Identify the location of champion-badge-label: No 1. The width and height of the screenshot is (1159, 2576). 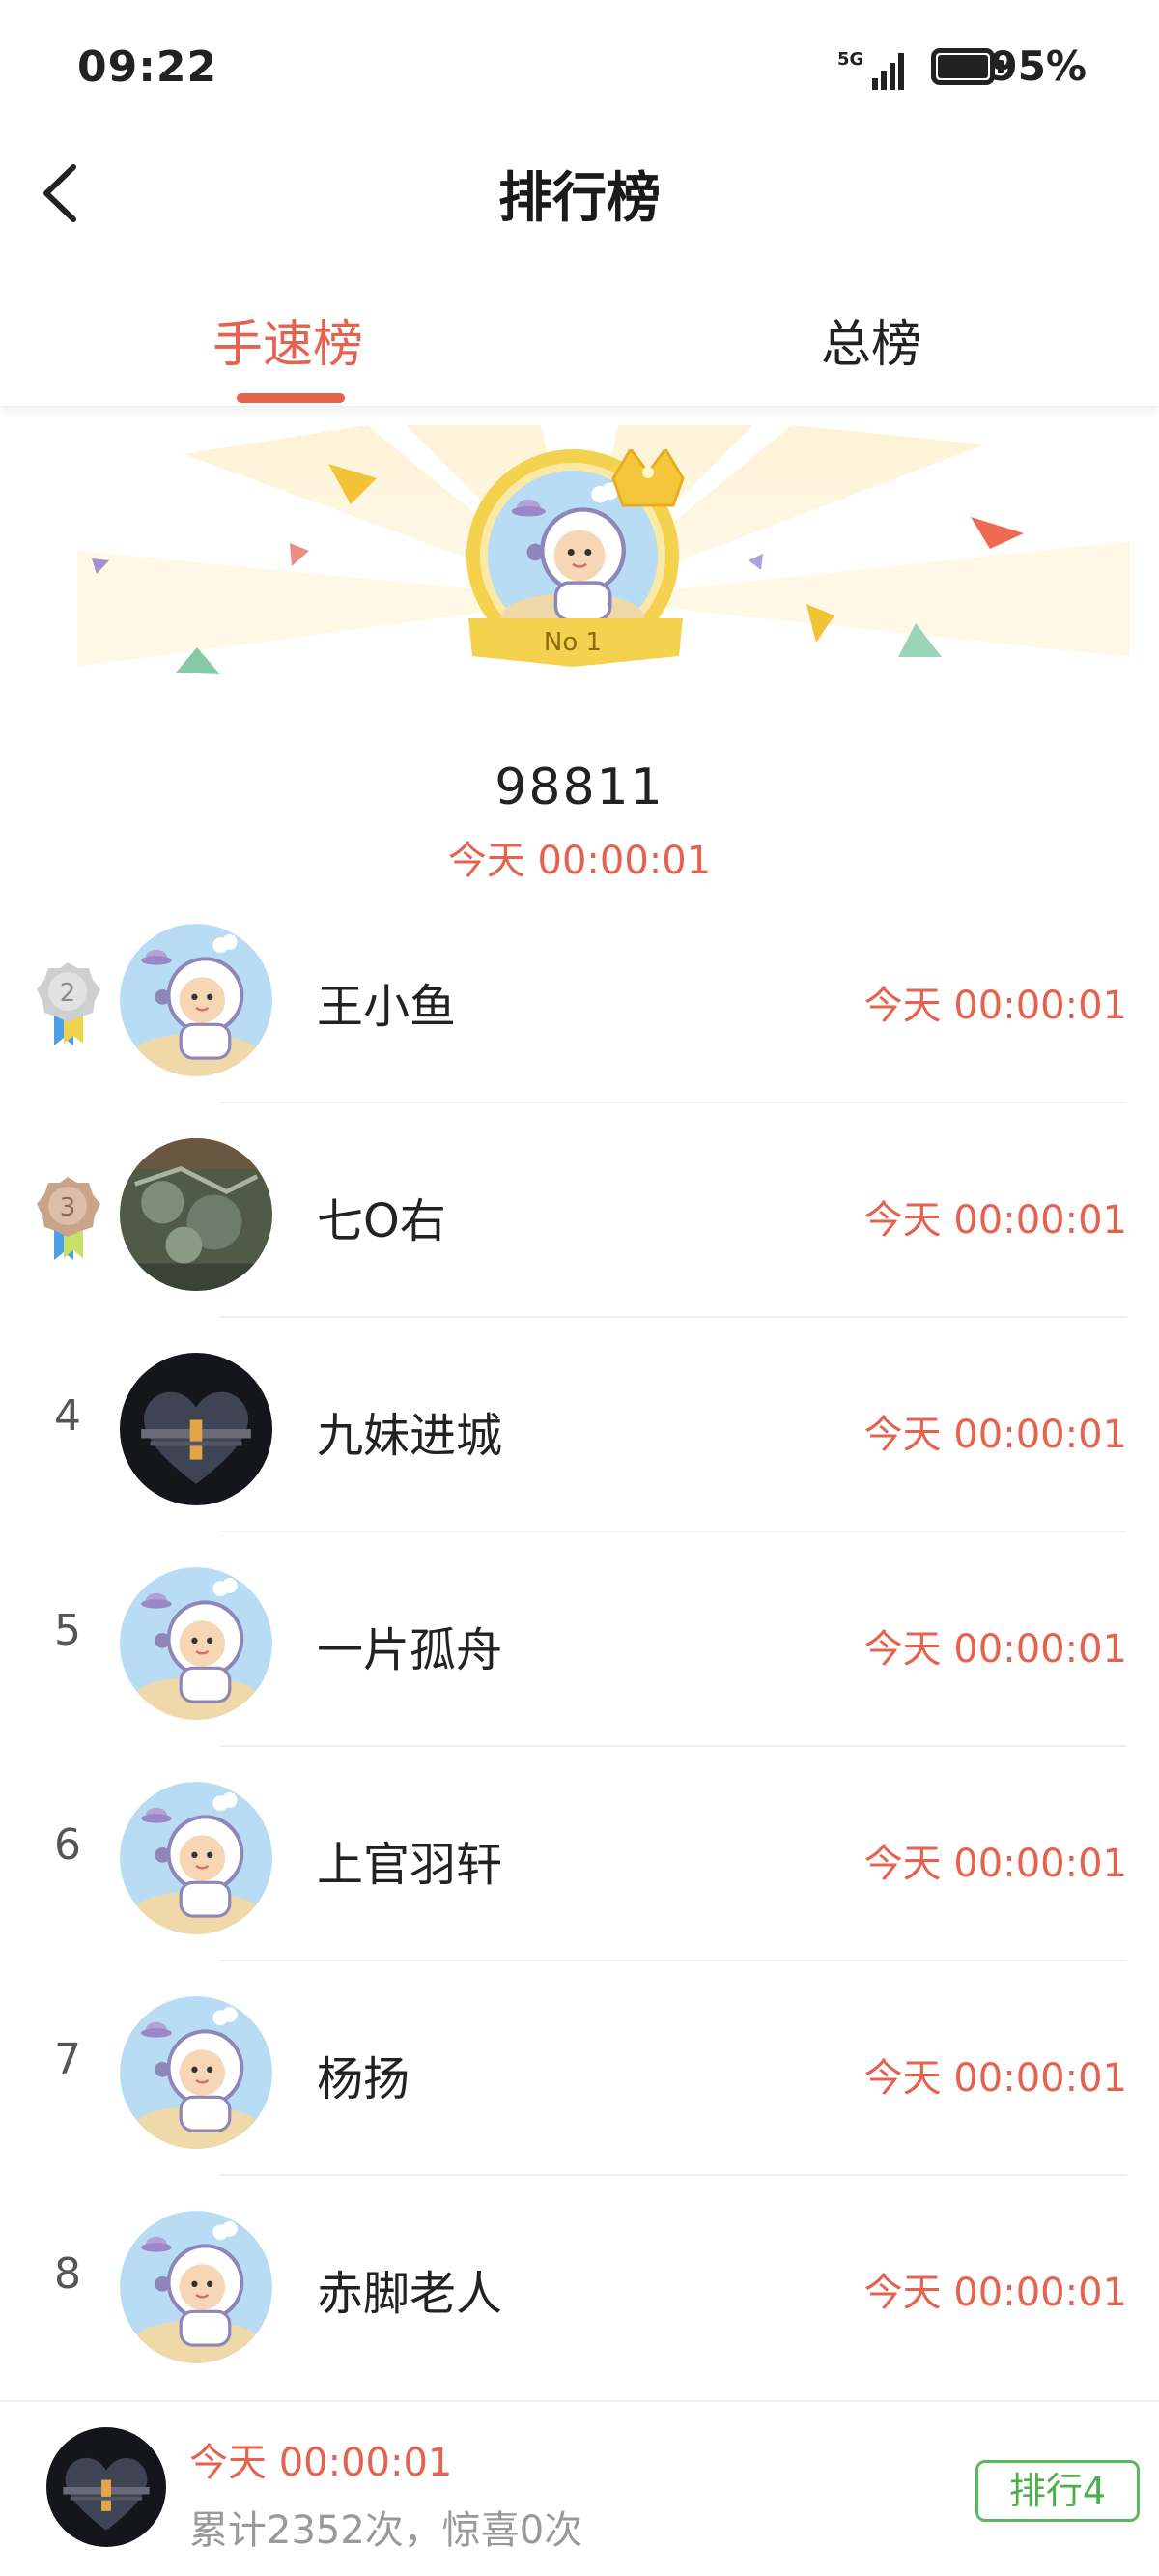
(573, 643).